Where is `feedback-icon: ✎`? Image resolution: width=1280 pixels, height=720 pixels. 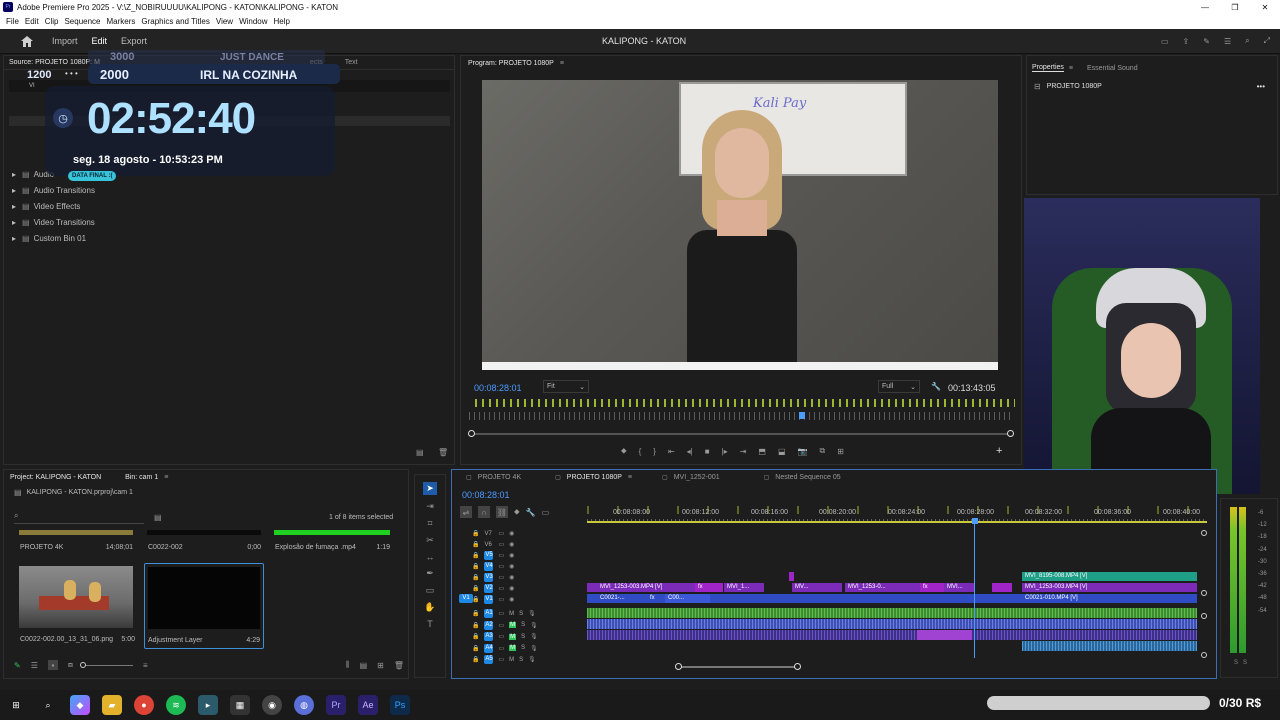
feedback-icon: ✎ is located at coordinates (1206, 41).